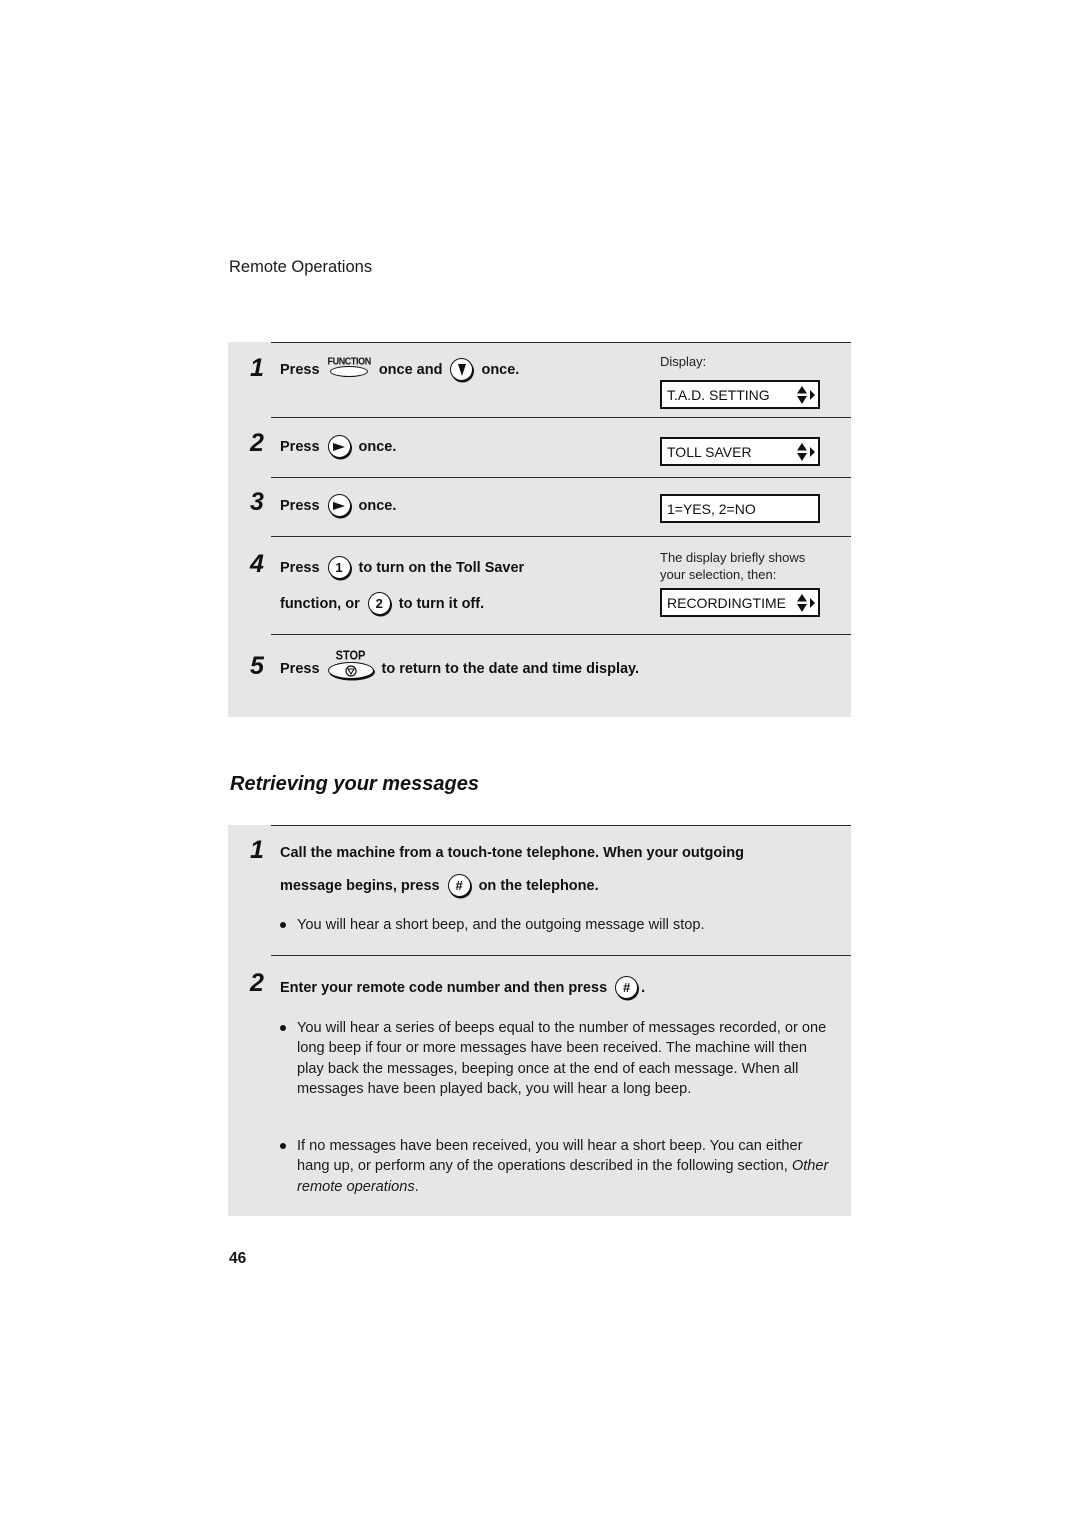 This screenshot has height=1528, width=1080. What do you see at coordinates (441, 603) in the screenshot?
I see `step-text: to turn it off.` at bounding box center [441, 603].